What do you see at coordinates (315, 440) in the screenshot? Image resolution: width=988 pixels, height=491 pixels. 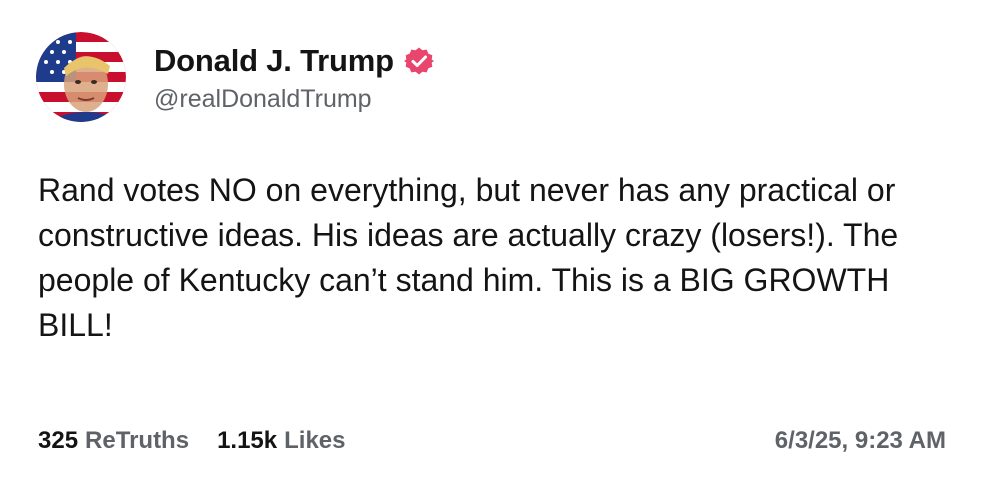 I see `likes-label: Likes` at bounding box center [315, 440].